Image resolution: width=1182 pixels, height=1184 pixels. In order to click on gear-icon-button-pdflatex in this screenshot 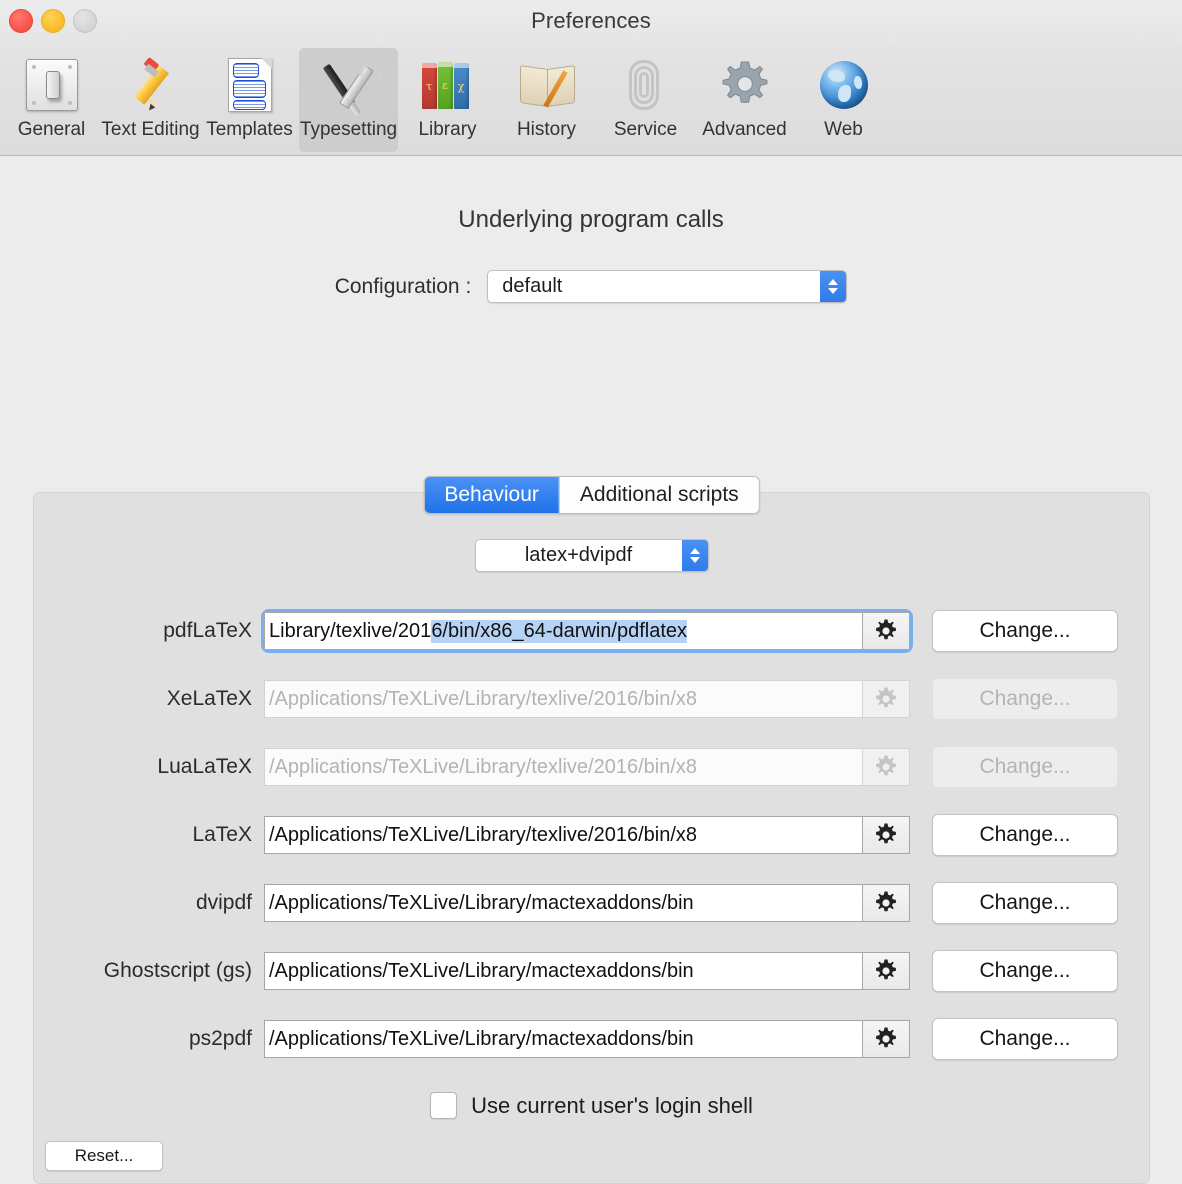, I will do `click(886, 631)`.